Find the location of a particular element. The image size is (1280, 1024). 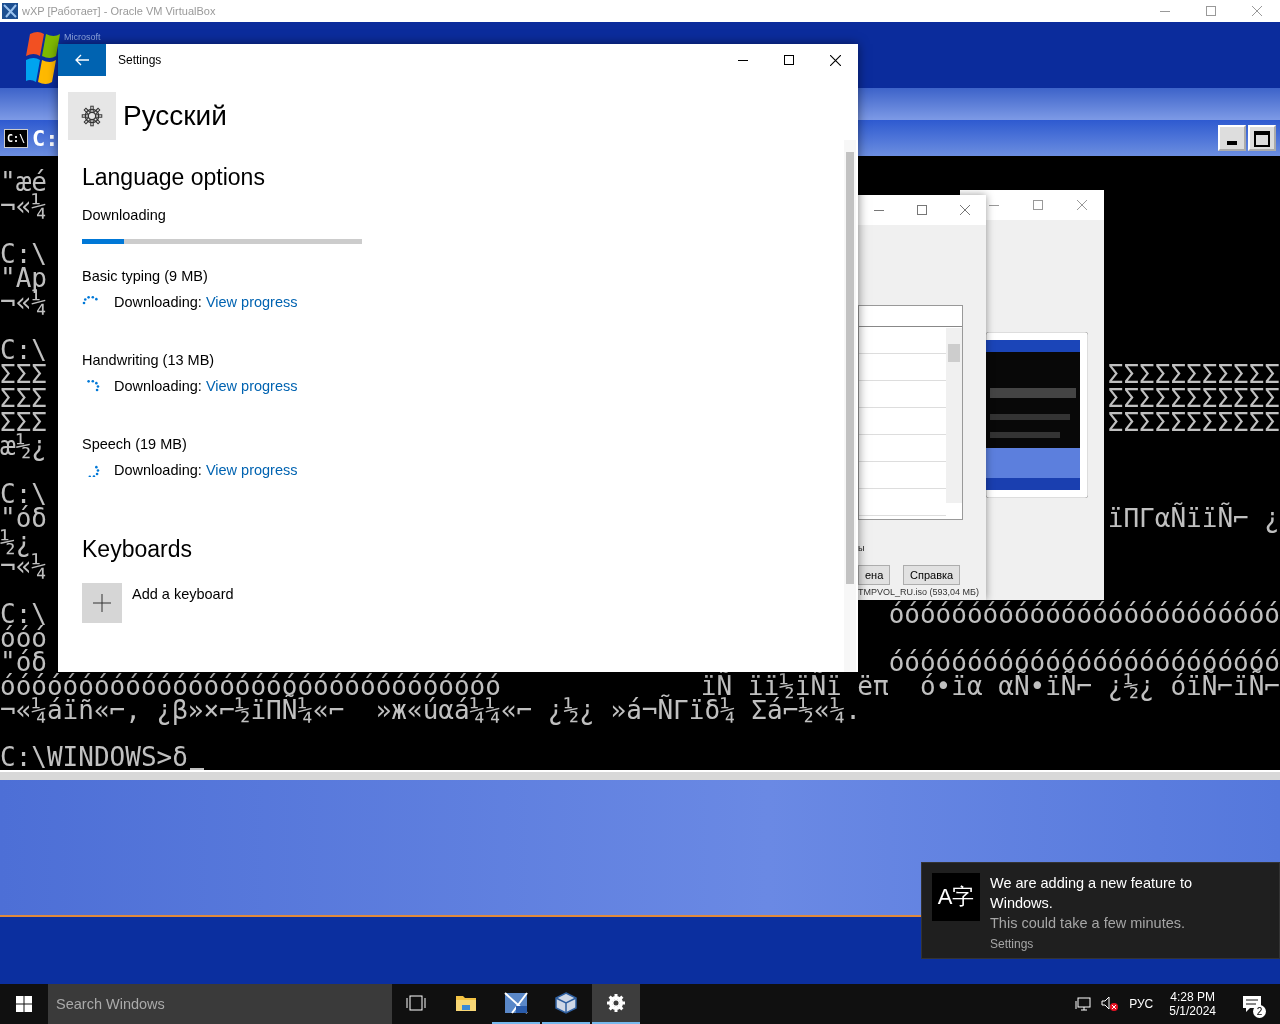

feature-name: Handwriting (13 MB) is located at coordinates (149, 360).